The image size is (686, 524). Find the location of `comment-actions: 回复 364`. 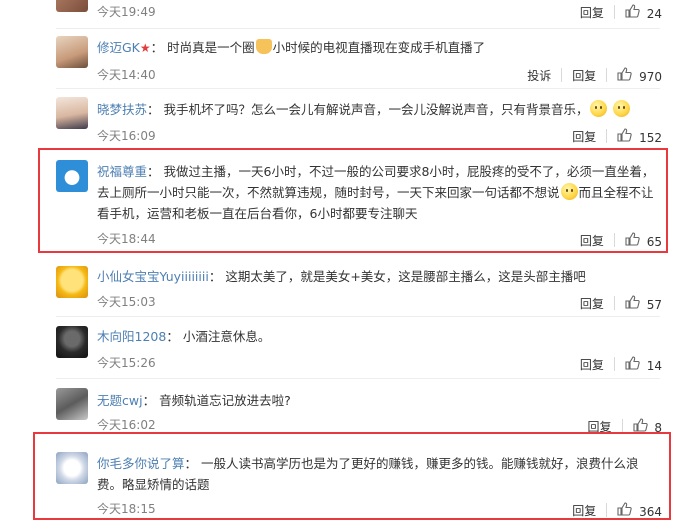

comment-actions: 回复 364 is located at coordinates (617, 510).